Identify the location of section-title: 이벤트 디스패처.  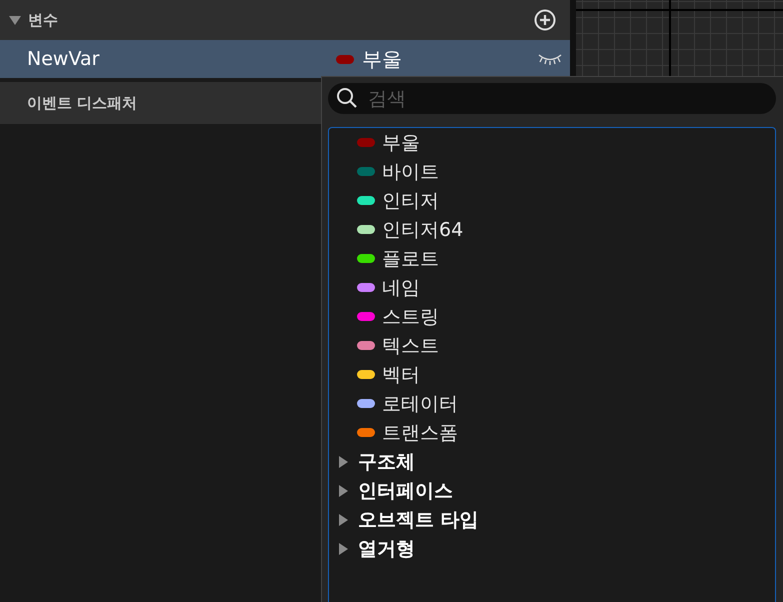
(82, 103).